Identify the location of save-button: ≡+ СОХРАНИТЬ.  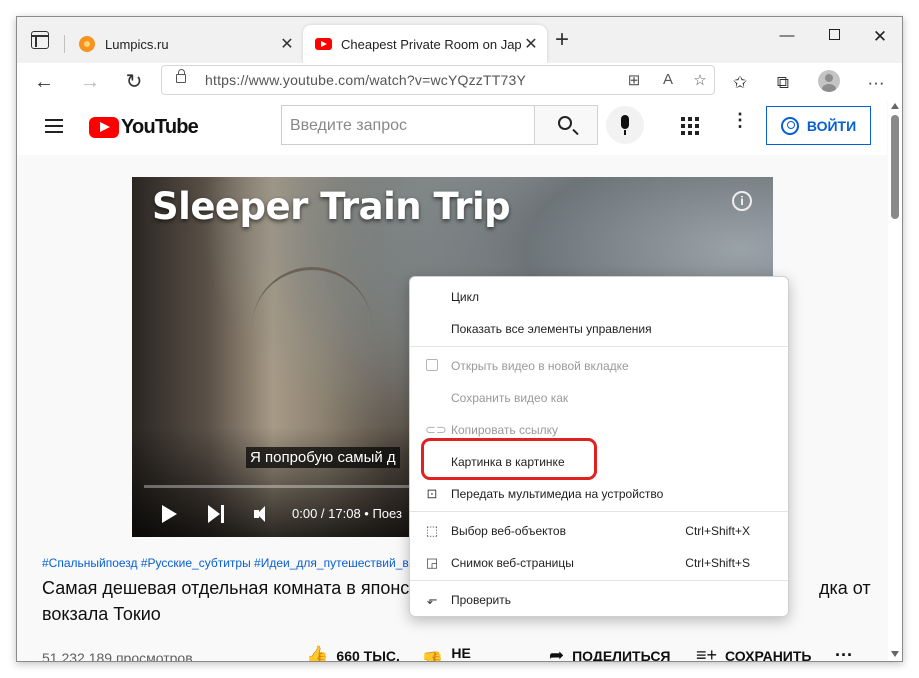
(754, 653).